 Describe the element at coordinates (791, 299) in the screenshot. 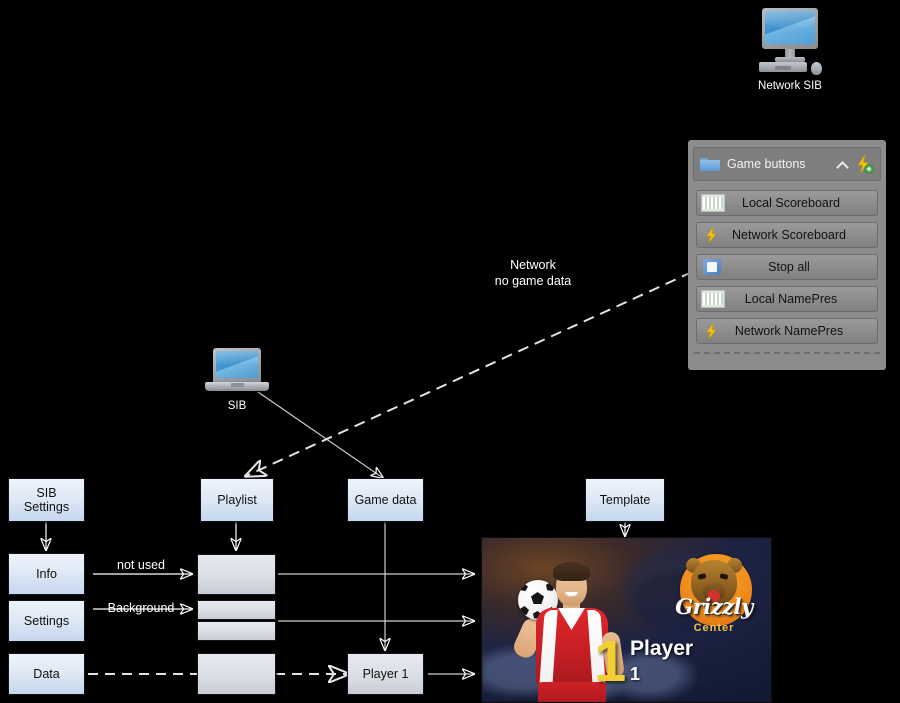

I see `button-label: Local NamePres` at that location.